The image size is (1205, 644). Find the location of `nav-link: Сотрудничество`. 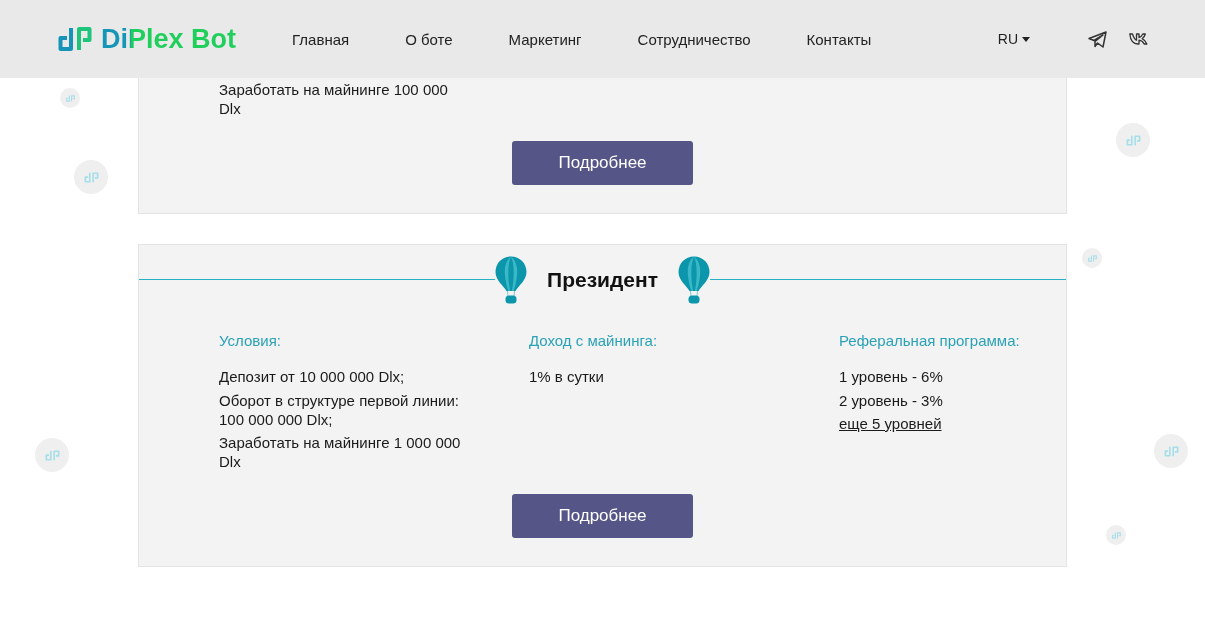

nav-link: Сотрудничество is located at coordinates (694, 39).